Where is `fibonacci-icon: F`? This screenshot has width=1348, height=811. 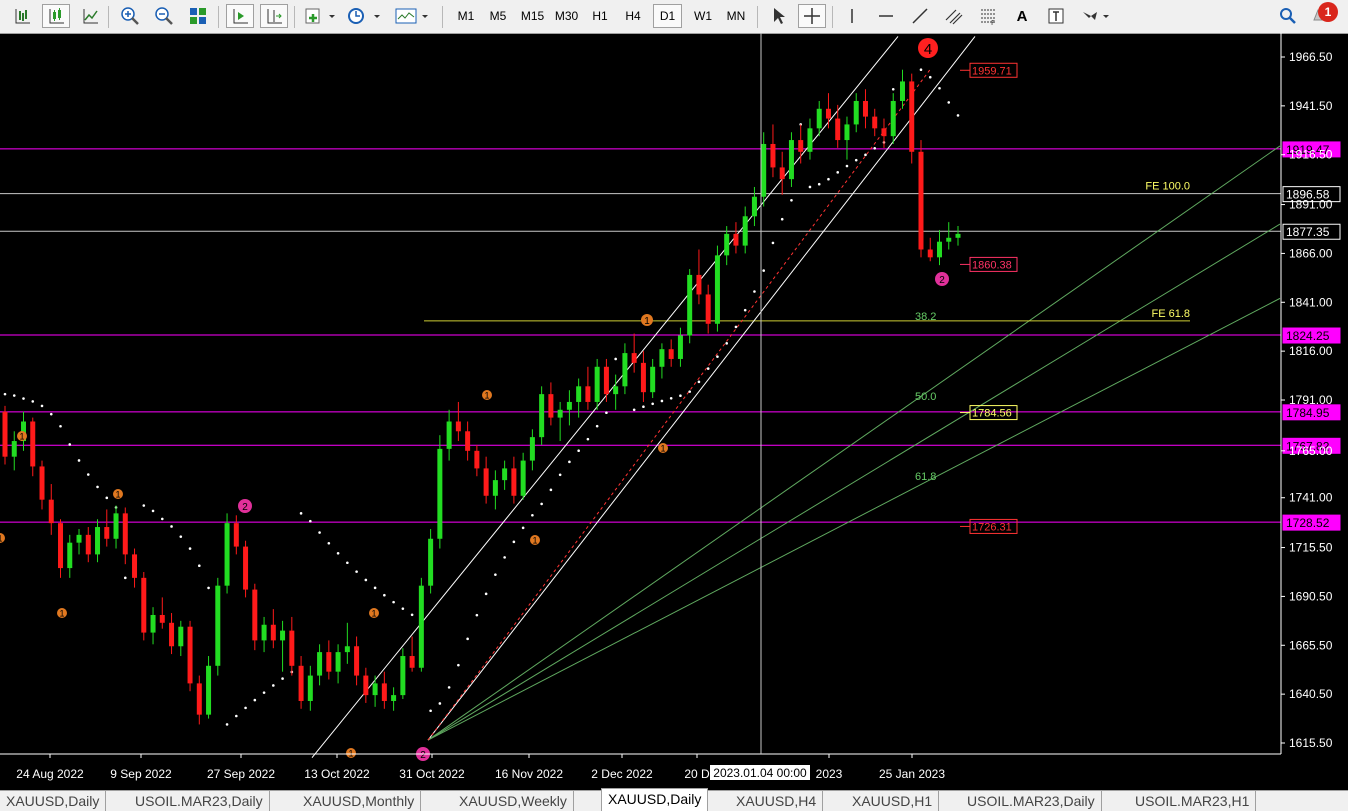 fibonacci-icon: F is located at coordinates (988, 16).